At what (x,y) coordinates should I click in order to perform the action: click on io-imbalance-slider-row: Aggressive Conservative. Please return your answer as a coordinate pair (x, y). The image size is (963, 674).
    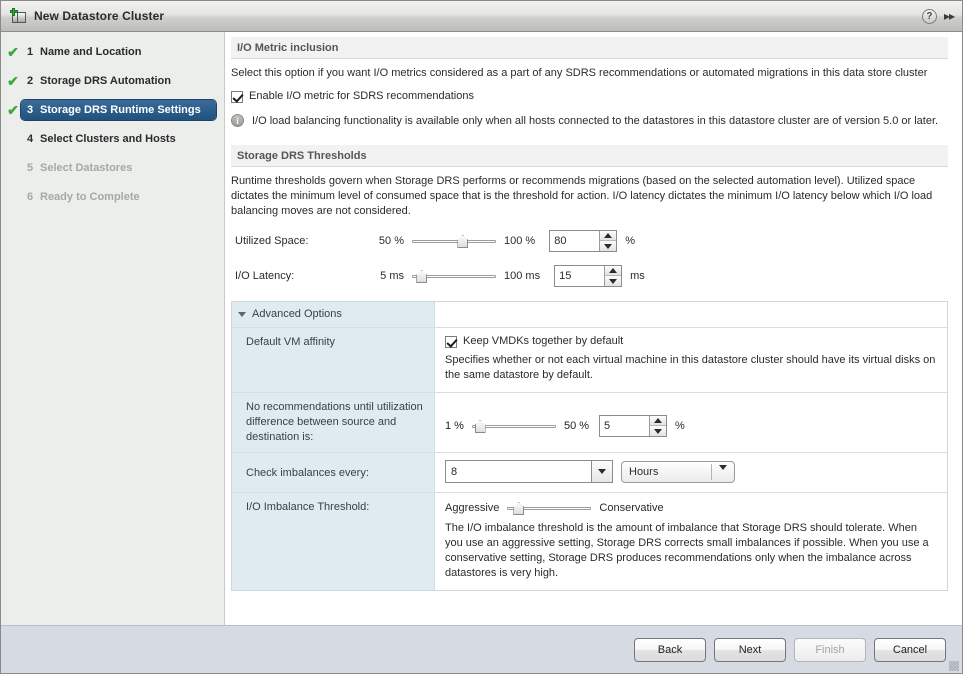
    Looking at the image, I should click on (691, 508).